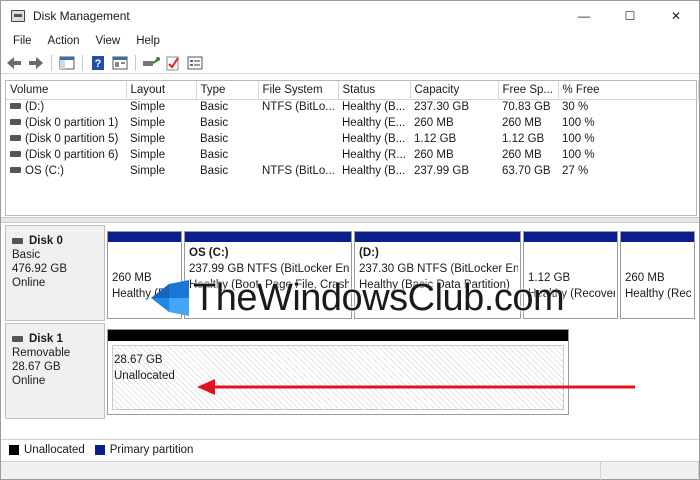 This screenshot has width=700, height=480. I want to click on unallocated-label: Unallocated, so click(144, 376).